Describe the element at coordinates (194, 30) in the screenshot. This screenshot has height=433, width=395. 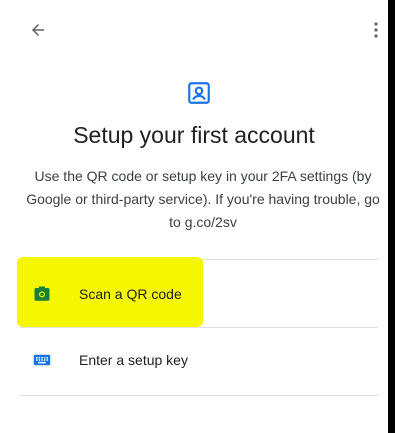
I see `top-app-bar` at that location.